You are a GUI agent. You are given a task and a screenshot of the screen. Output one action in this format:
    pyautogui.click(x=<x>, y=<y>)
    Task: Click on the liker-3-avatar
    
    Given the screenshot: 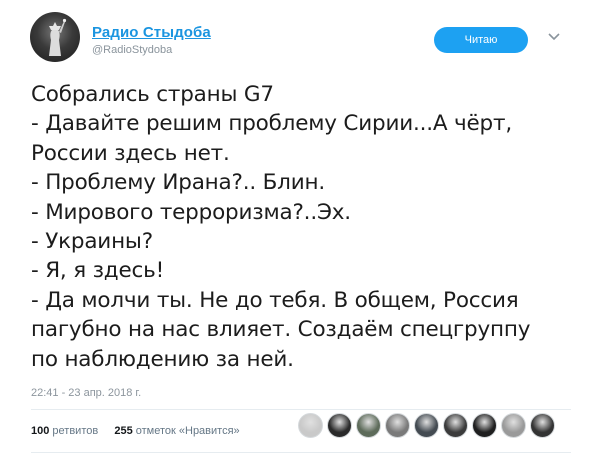 What is the action you would take?
    pyautogui.click(x=368, y=425)
    